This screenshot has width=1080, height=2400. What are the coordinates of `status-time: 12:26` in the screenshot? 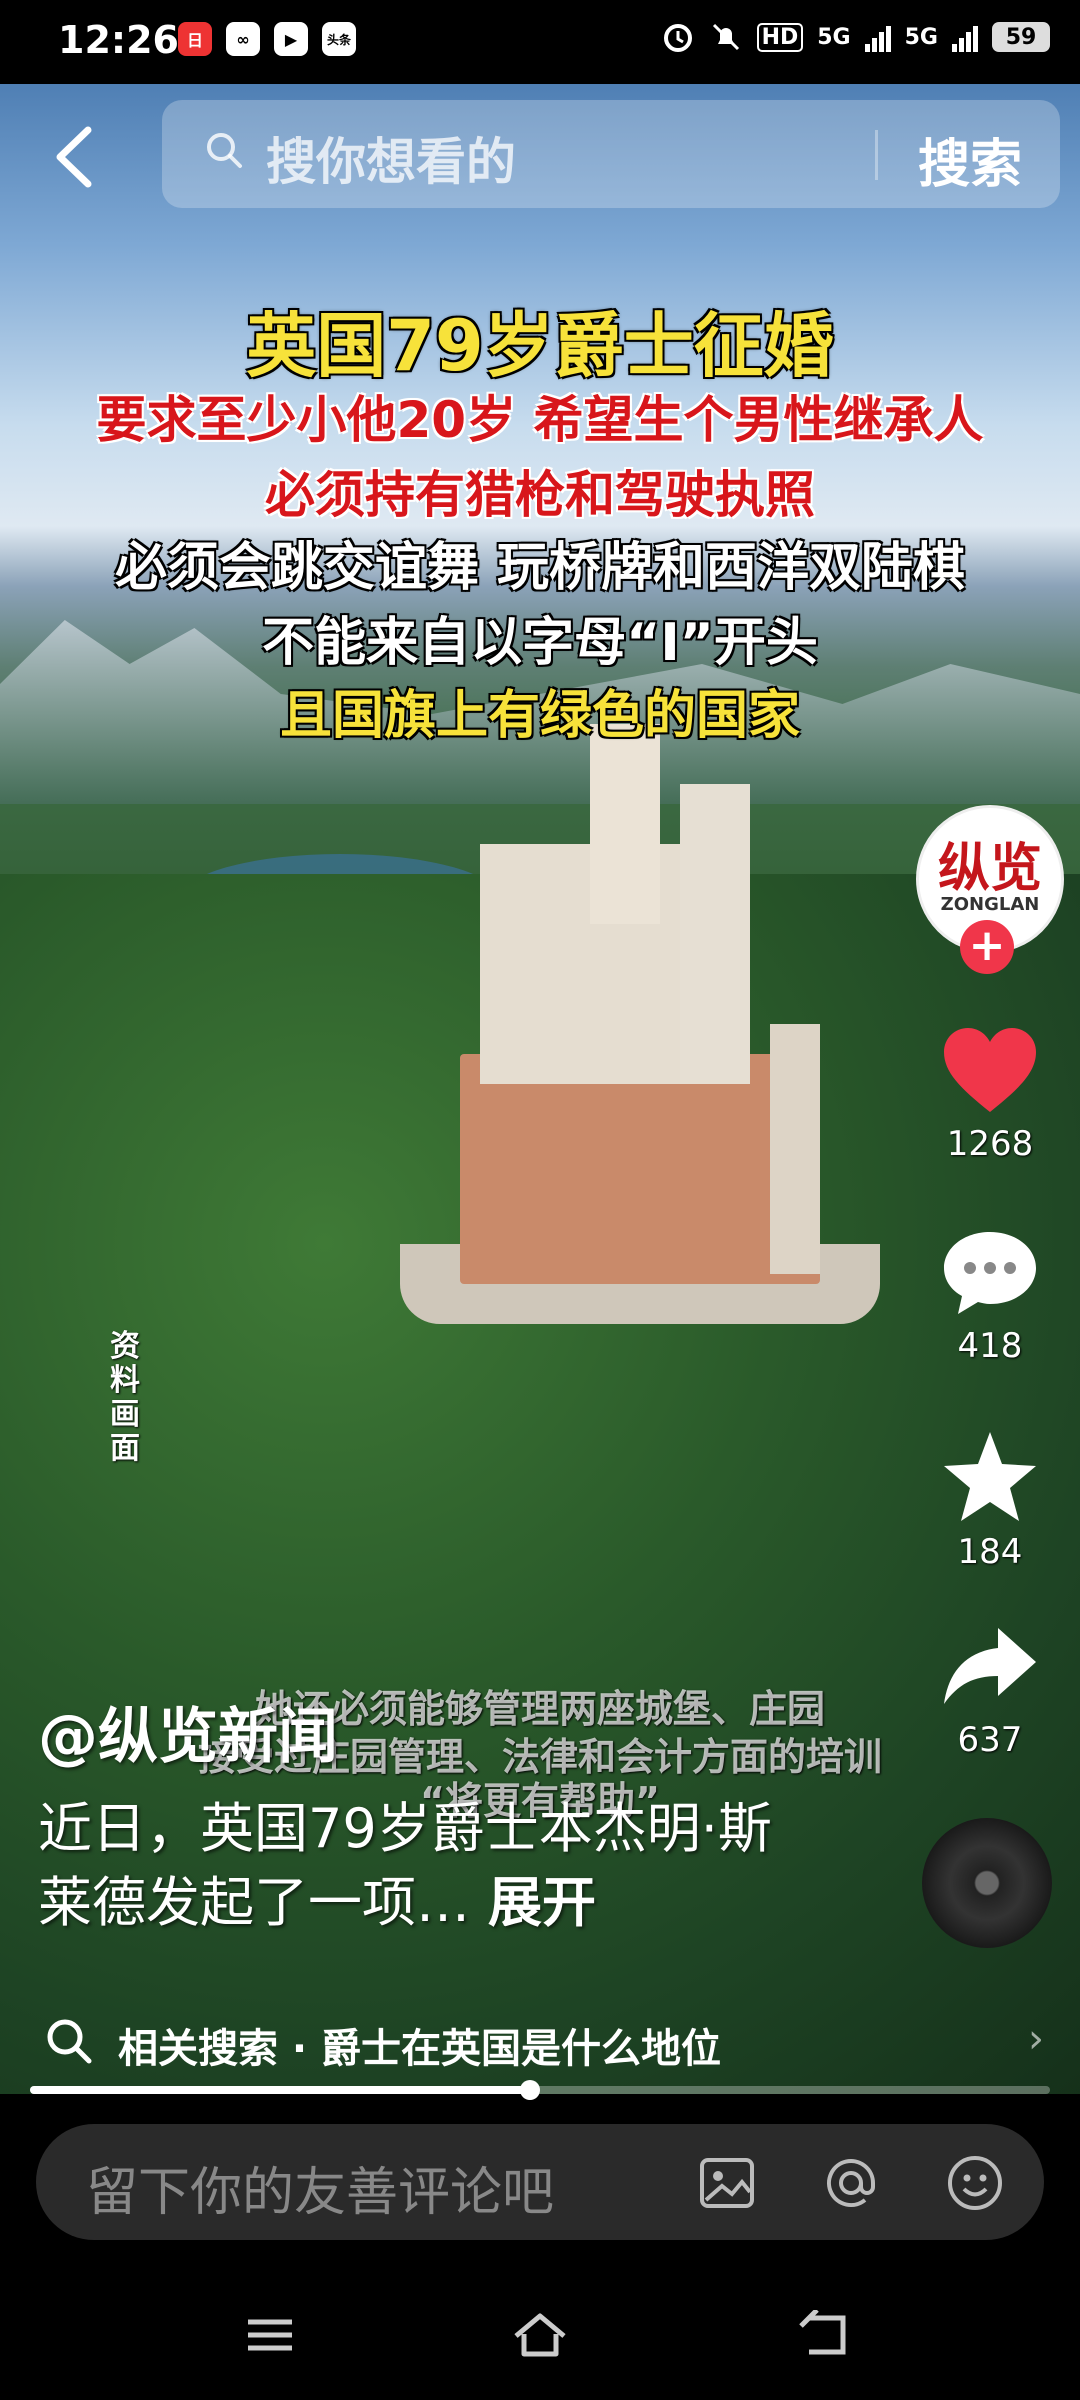 It's located at (118, 40).